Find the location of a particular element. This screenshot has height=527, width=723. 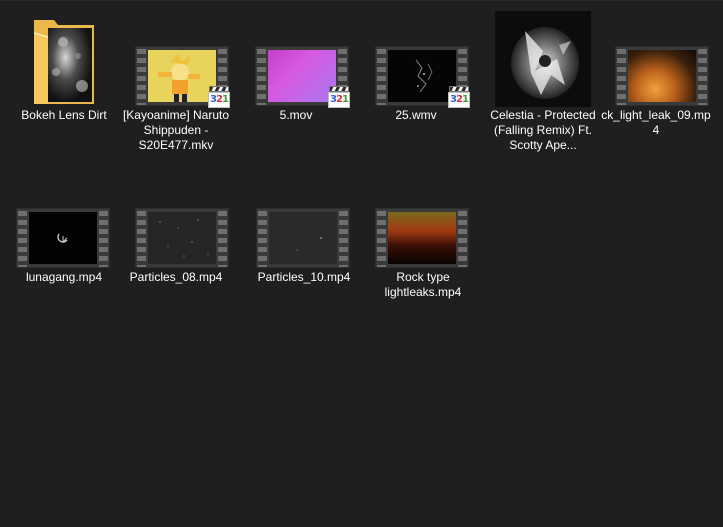

file-name-label: Bokeh Lens Dirt is located at coordinates (64, 115).